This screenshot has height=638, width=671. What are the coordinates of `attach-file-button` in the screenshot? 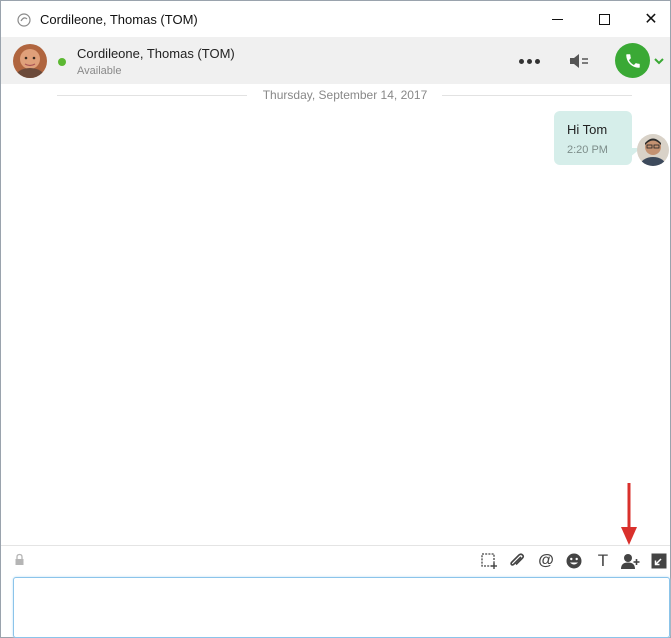 It's located at (517, 561).